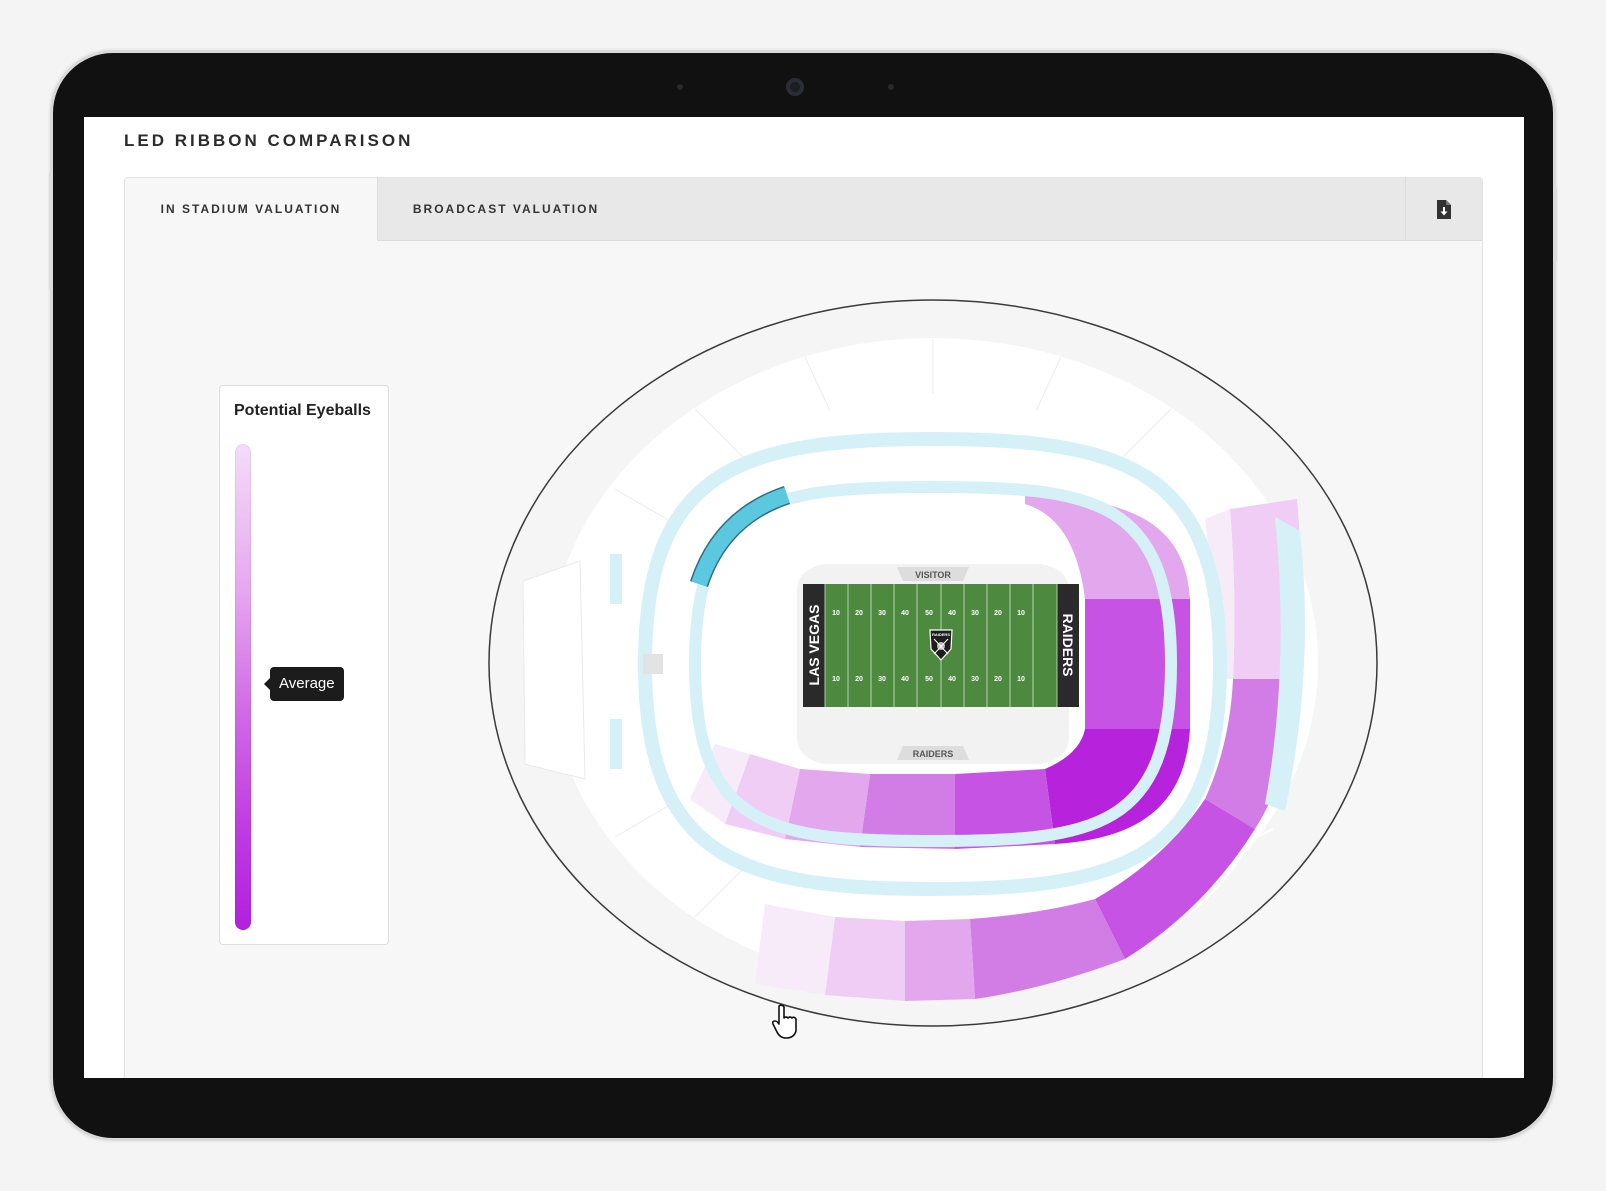 The height and width of the screenshot is (1191, 1606). I want to click on download-button, so click(1443, 209).